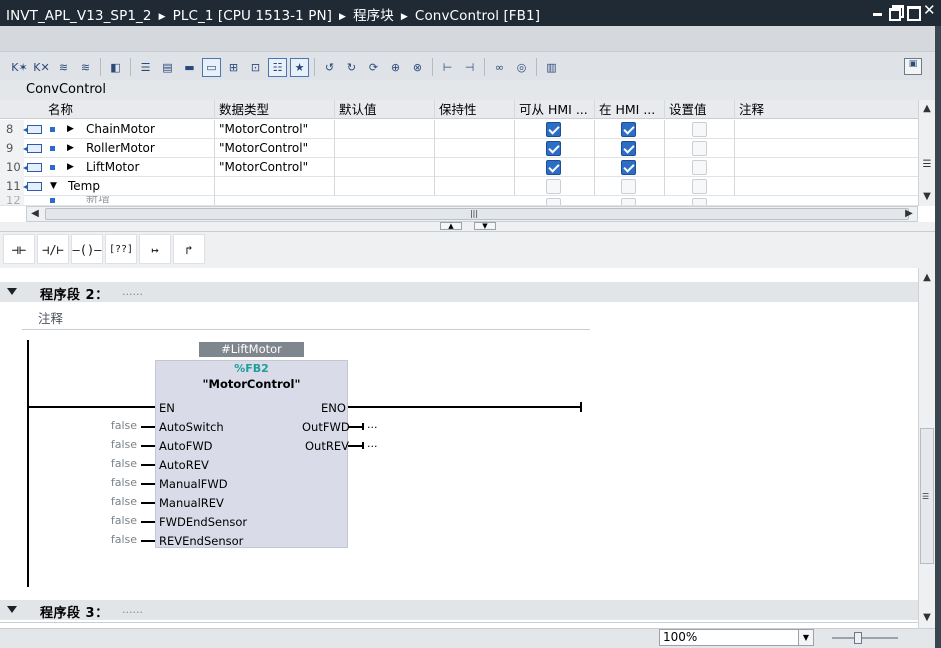 This screenshot has height=648, width=941. Describe the element at coordinates (927, 109) in the screenshot. I see `scroll-up-icon: ▲` at that location.